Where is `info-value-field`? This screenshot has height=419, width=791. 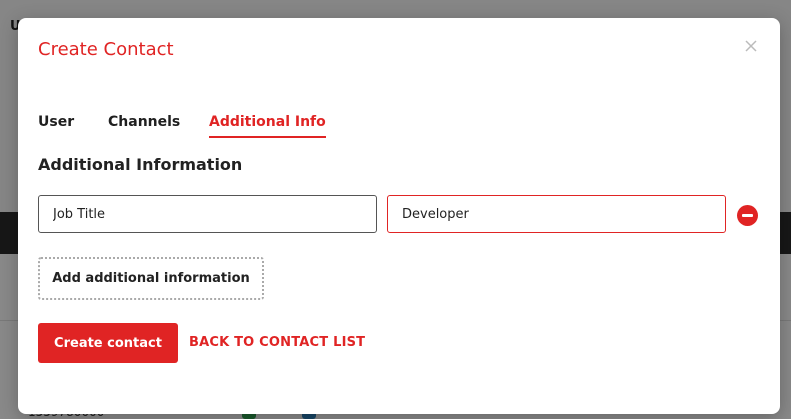
info-value-field is located at coordinates (556, 214).